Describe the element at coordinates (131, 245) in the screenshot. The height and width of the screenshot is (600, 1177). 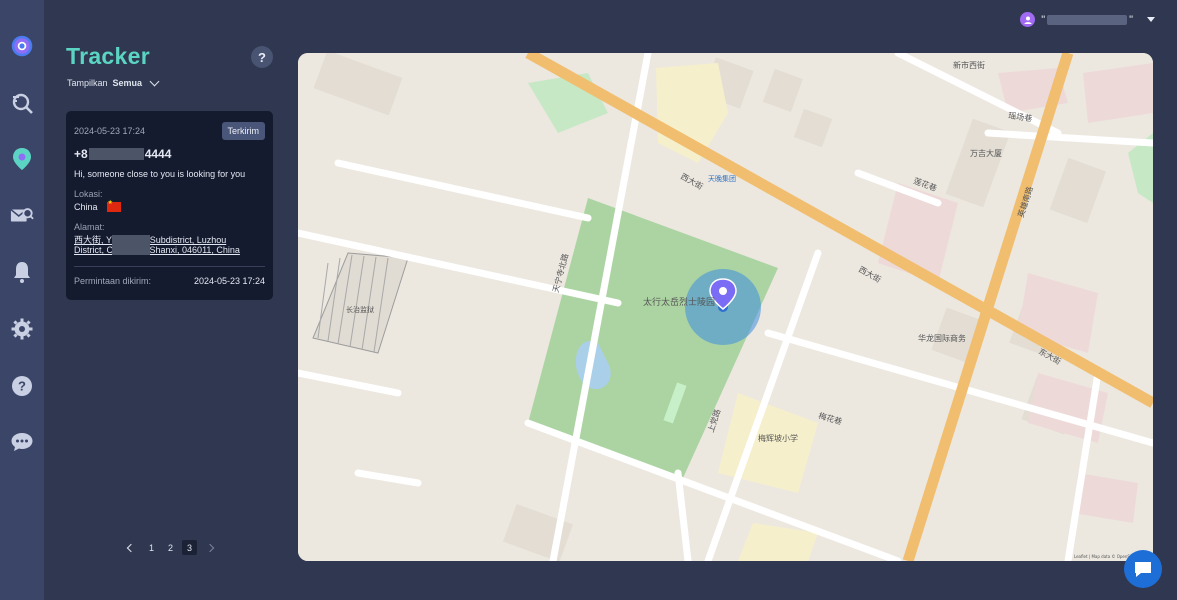
I see `redacted-address` at that location.